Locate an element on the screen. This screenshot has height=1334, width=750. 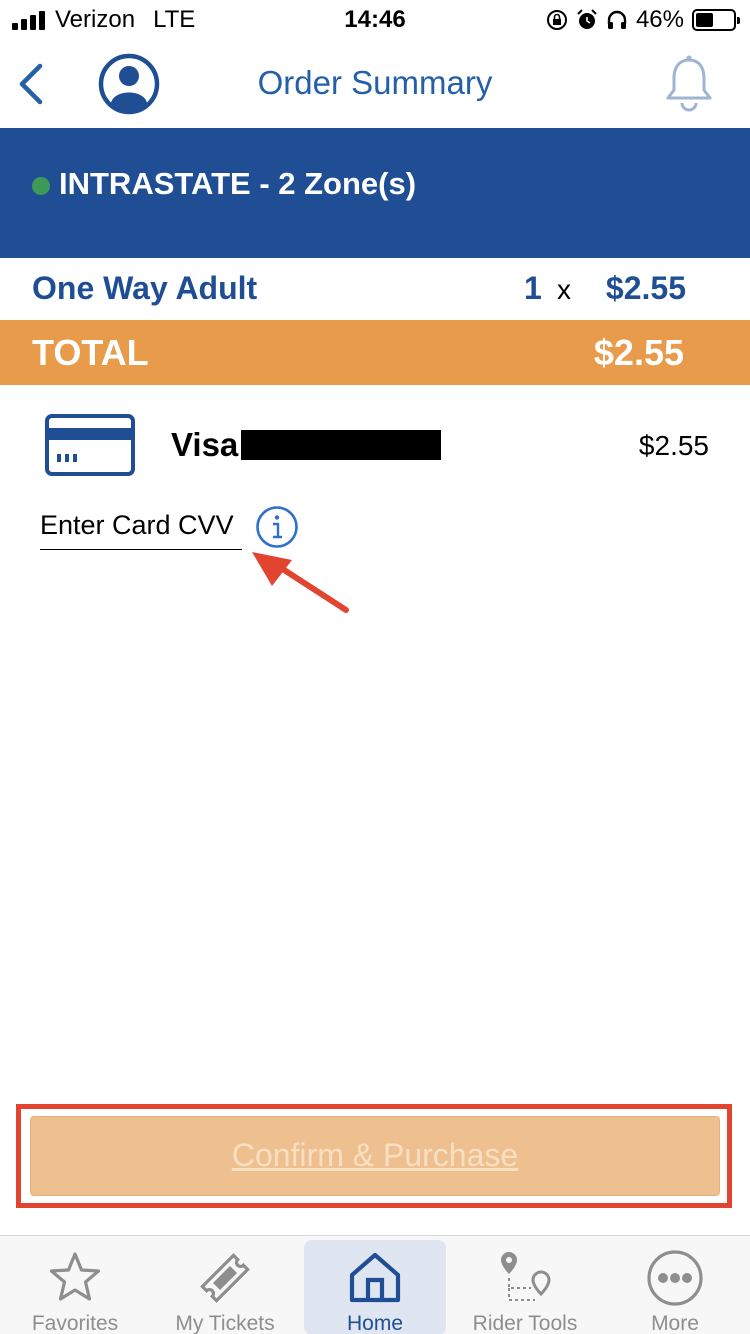
tab-favorites: Favorites is located at coordinates (75, 1287).